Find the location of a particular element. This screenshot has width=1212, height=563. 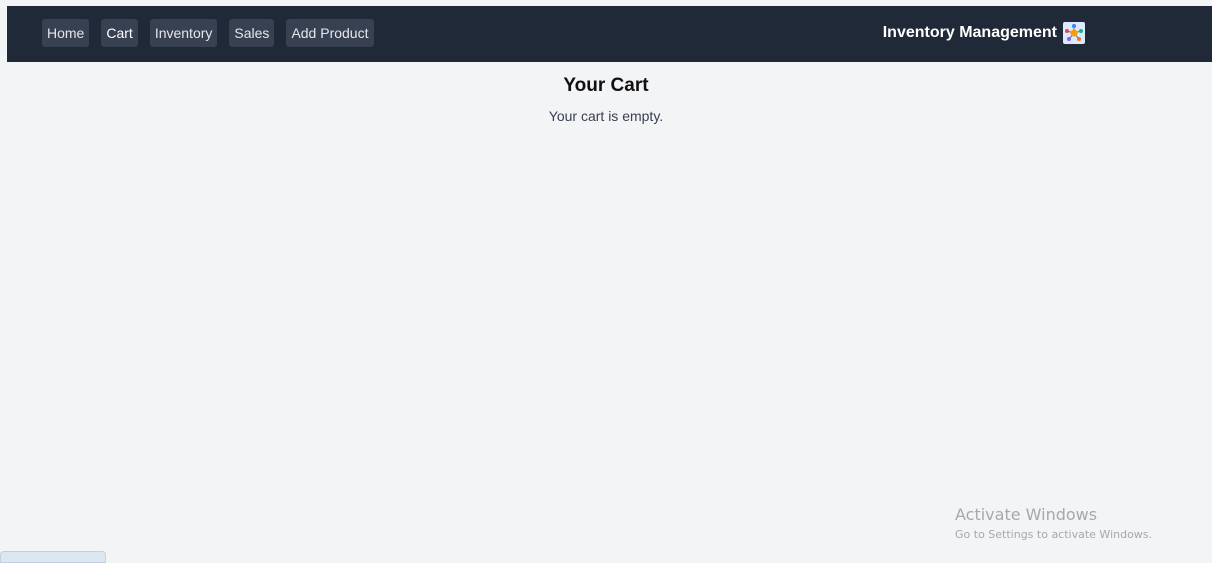

cart-page: Your Cart Your cart is empty. is located at coordinates (606, 93).